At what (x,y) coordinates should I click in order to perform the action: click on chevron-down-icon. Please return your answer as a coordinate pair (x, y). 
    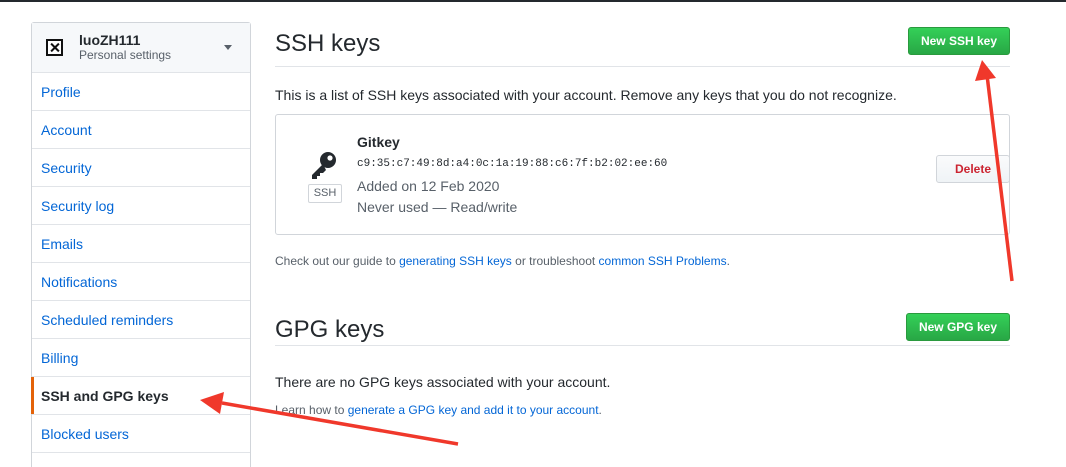
    Looking at the image, I should click on (228, 47).